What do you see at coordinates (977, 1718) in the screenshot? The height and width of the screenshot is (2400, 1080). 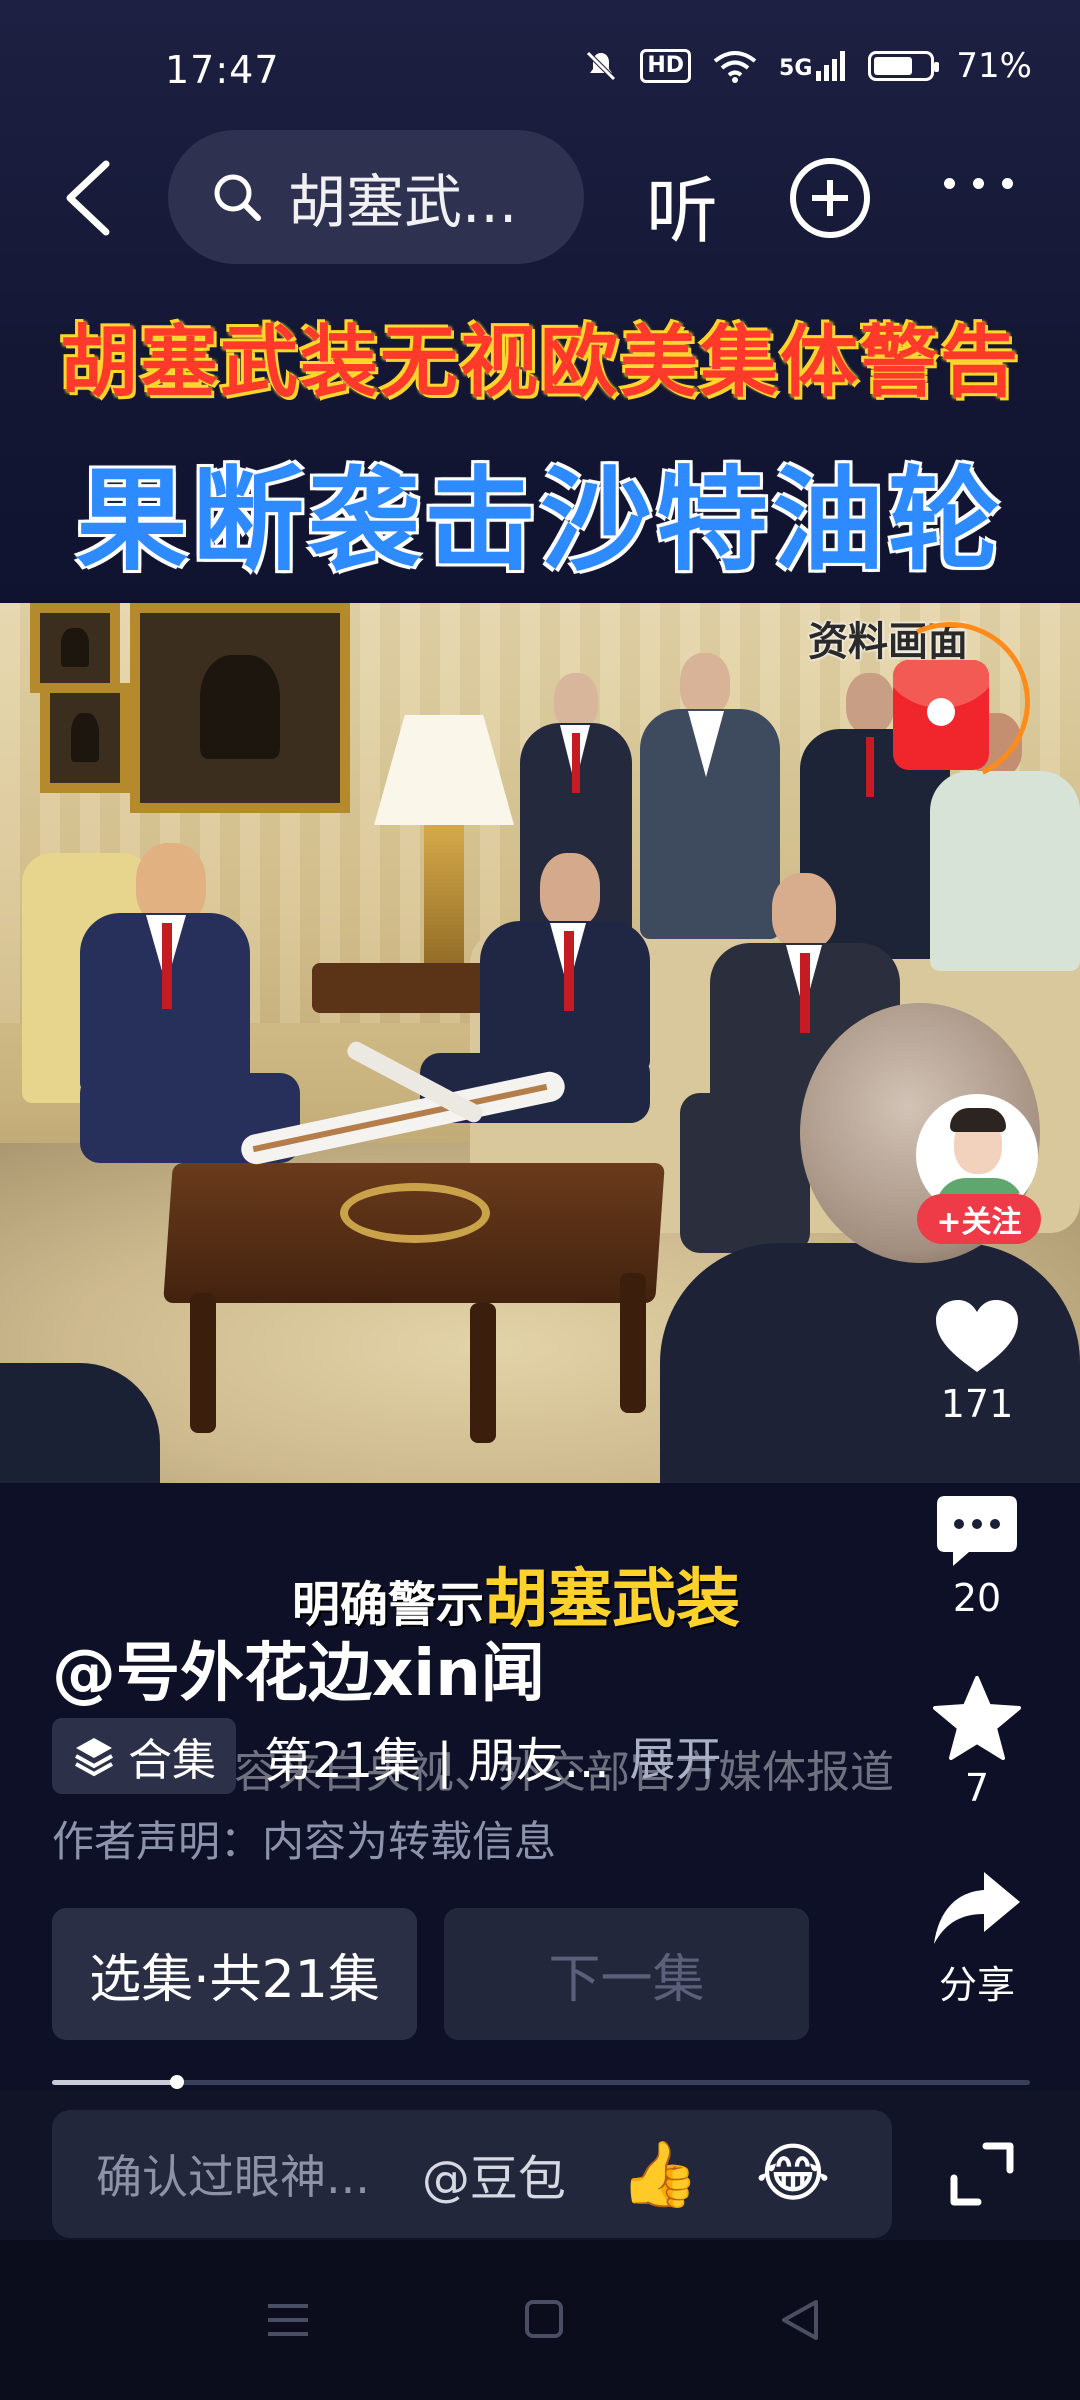 I see `star-icon` at bounding box center [977, 1718].